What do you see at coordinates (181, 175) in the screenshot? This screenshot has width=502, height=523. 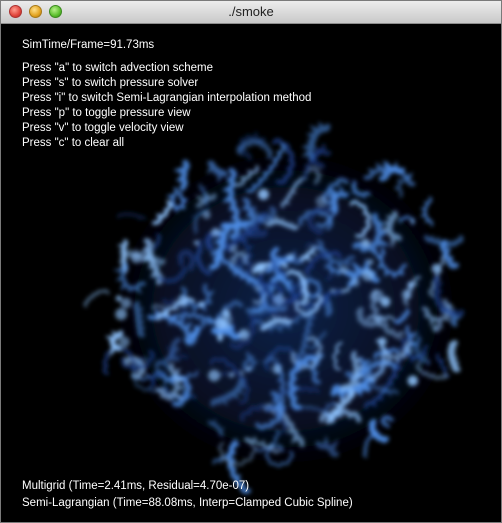 I see `smoke-wisp` at bounding box center [181, 175].